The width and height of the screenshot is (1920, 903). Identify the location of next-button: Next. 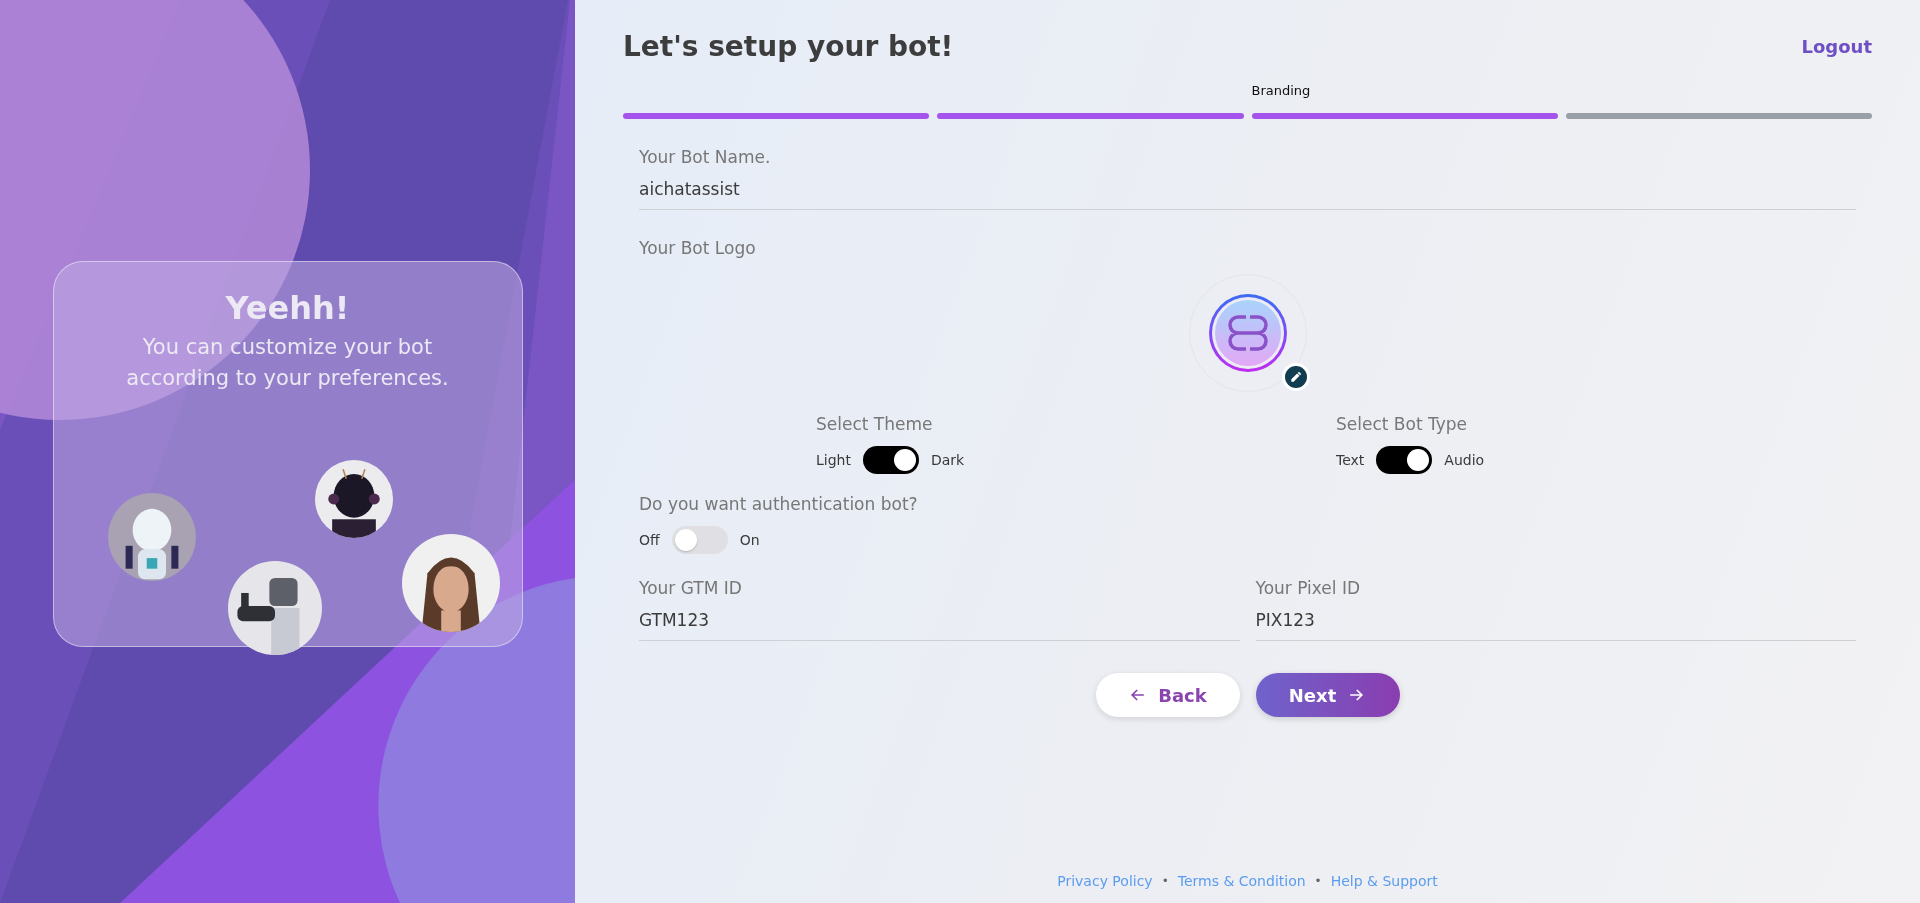
(1327, 695).